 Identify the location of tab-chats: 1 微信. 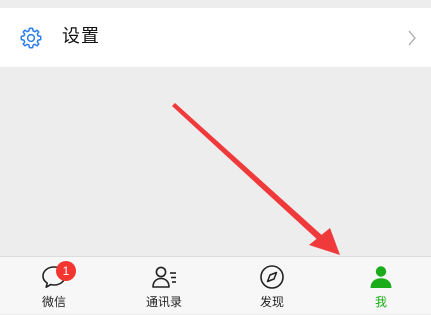
(54, 286).